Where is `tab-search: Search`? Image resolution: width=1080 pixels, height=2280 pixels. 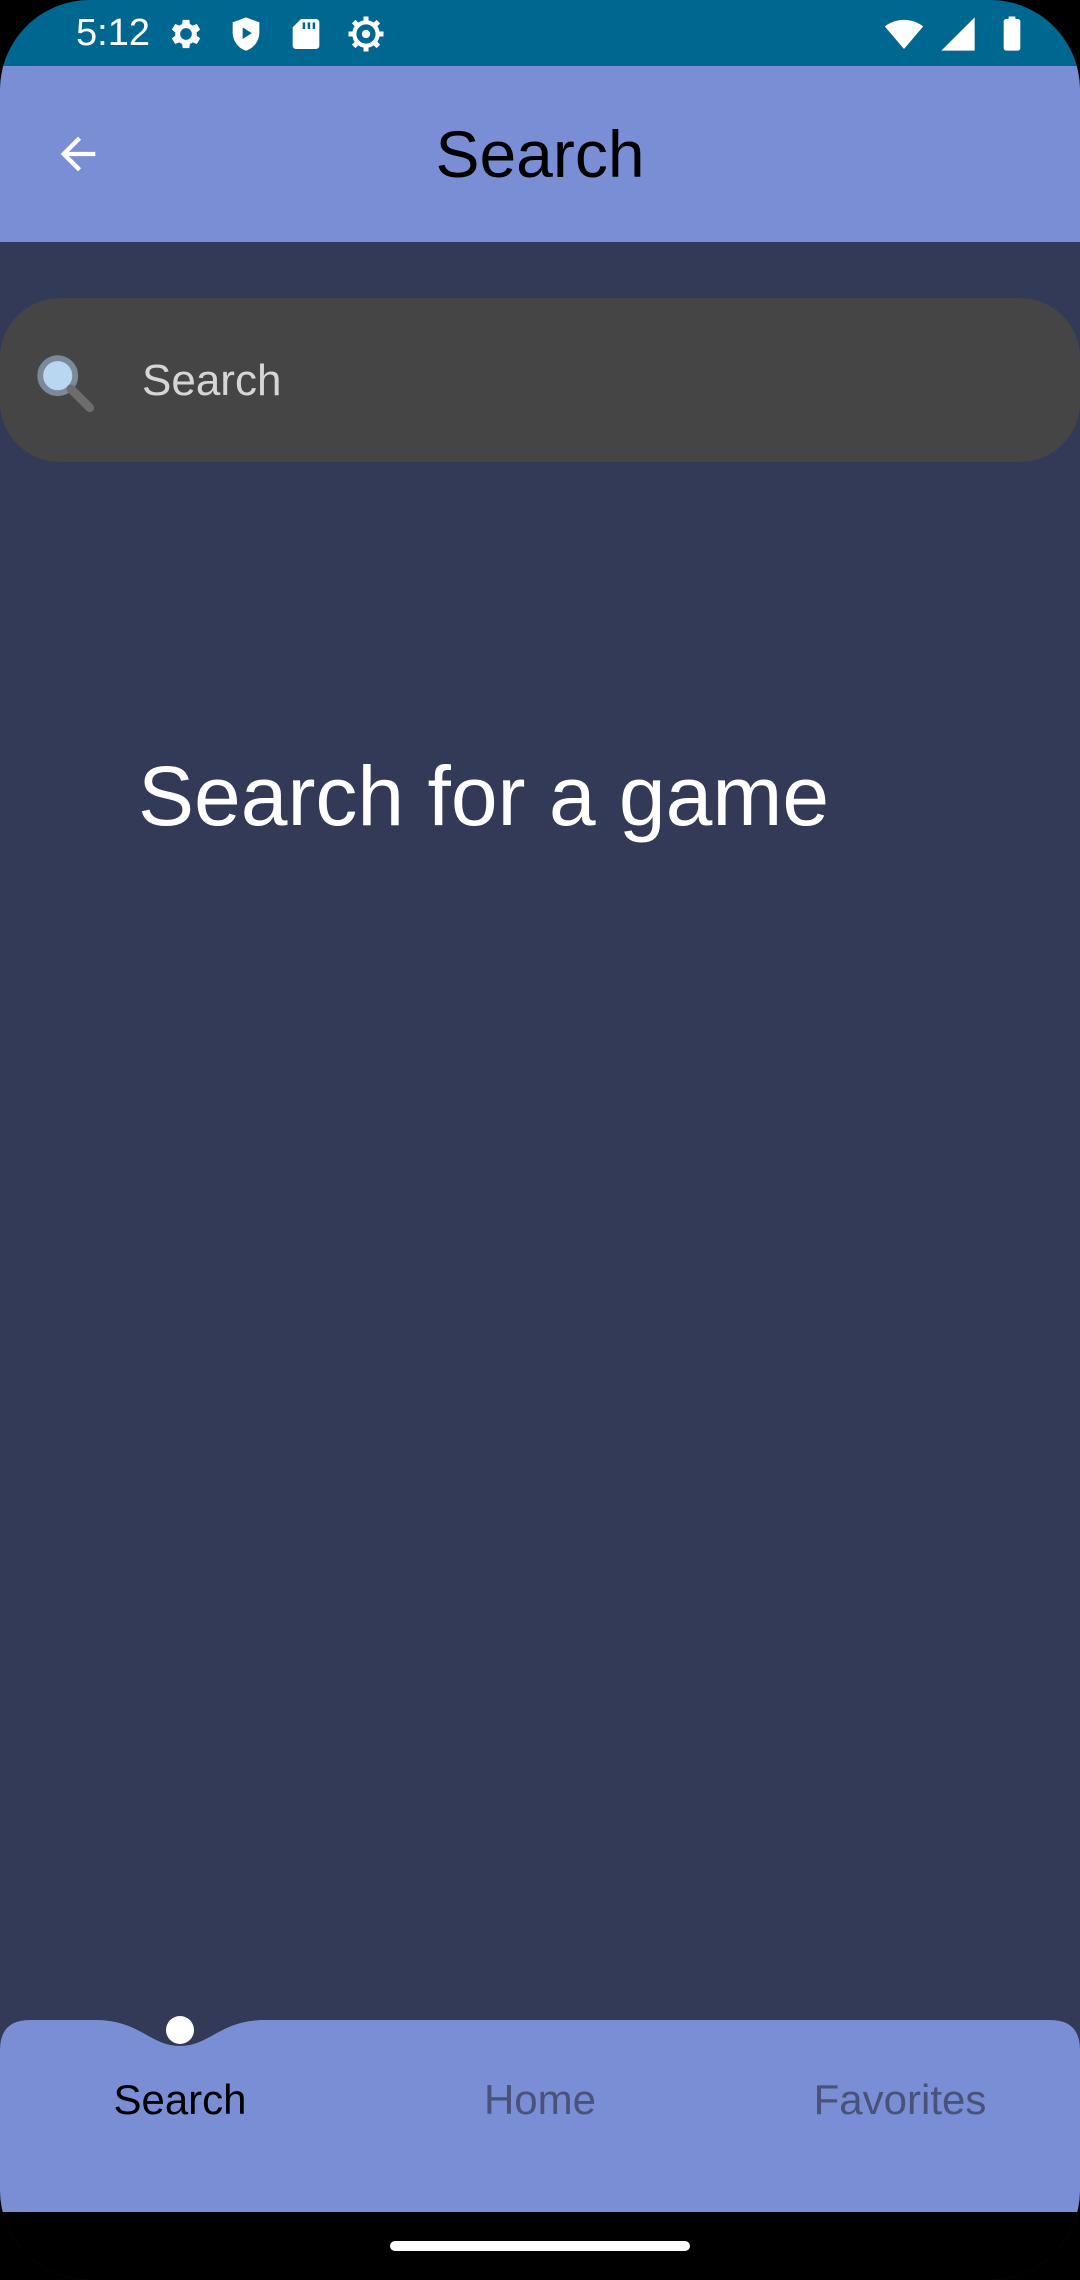 tab-search: Search is located at coordinates (180, 2100).